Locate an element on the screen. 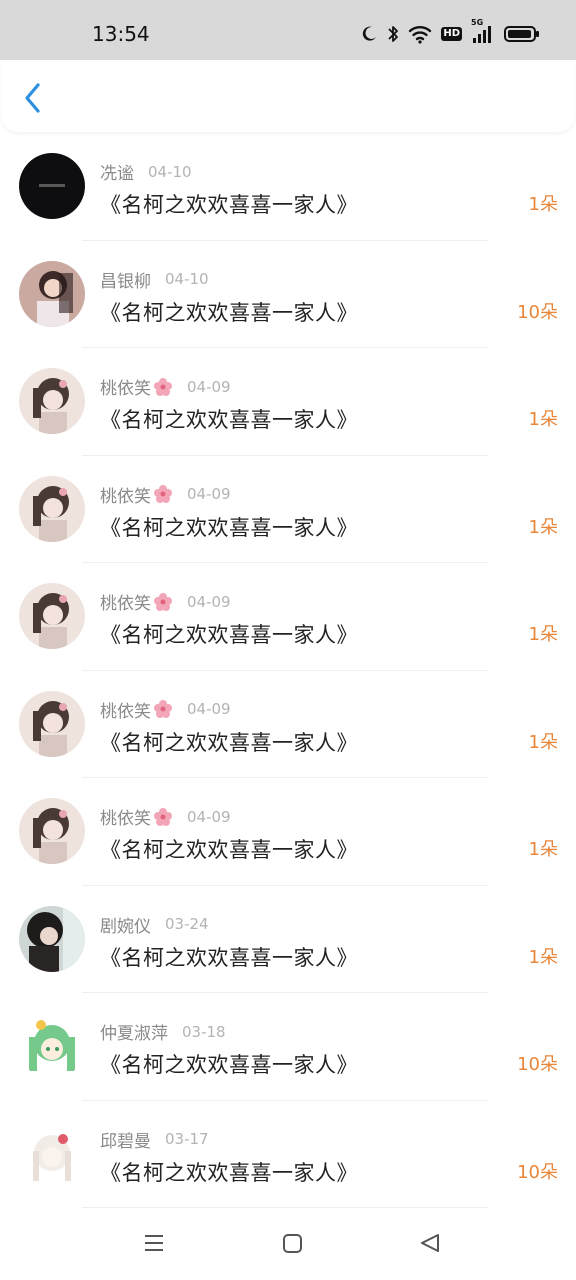 The image size is (576, 1280). hd-icon: HD is located at coordinates (451, 34).